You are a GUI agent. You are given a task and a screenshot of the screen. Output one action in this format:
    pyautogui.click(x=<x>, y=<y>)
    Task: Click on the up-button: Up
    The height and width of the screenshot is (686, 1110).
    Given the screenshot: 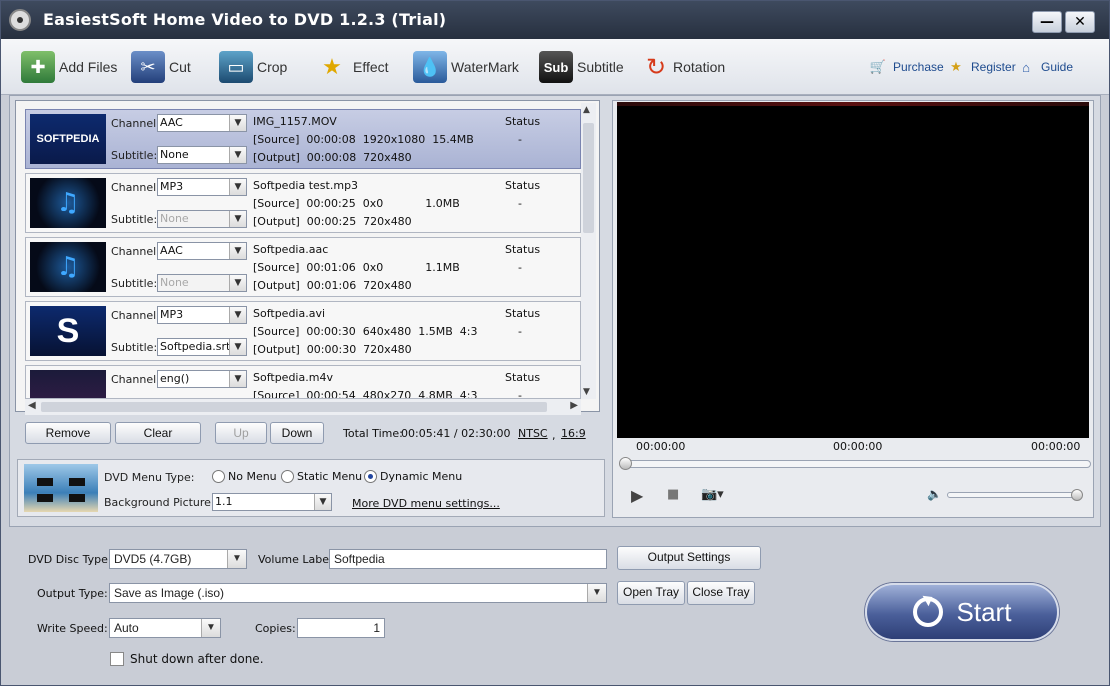 What is the action you would take?
    pyautogui.click(x=241, y=433)
    